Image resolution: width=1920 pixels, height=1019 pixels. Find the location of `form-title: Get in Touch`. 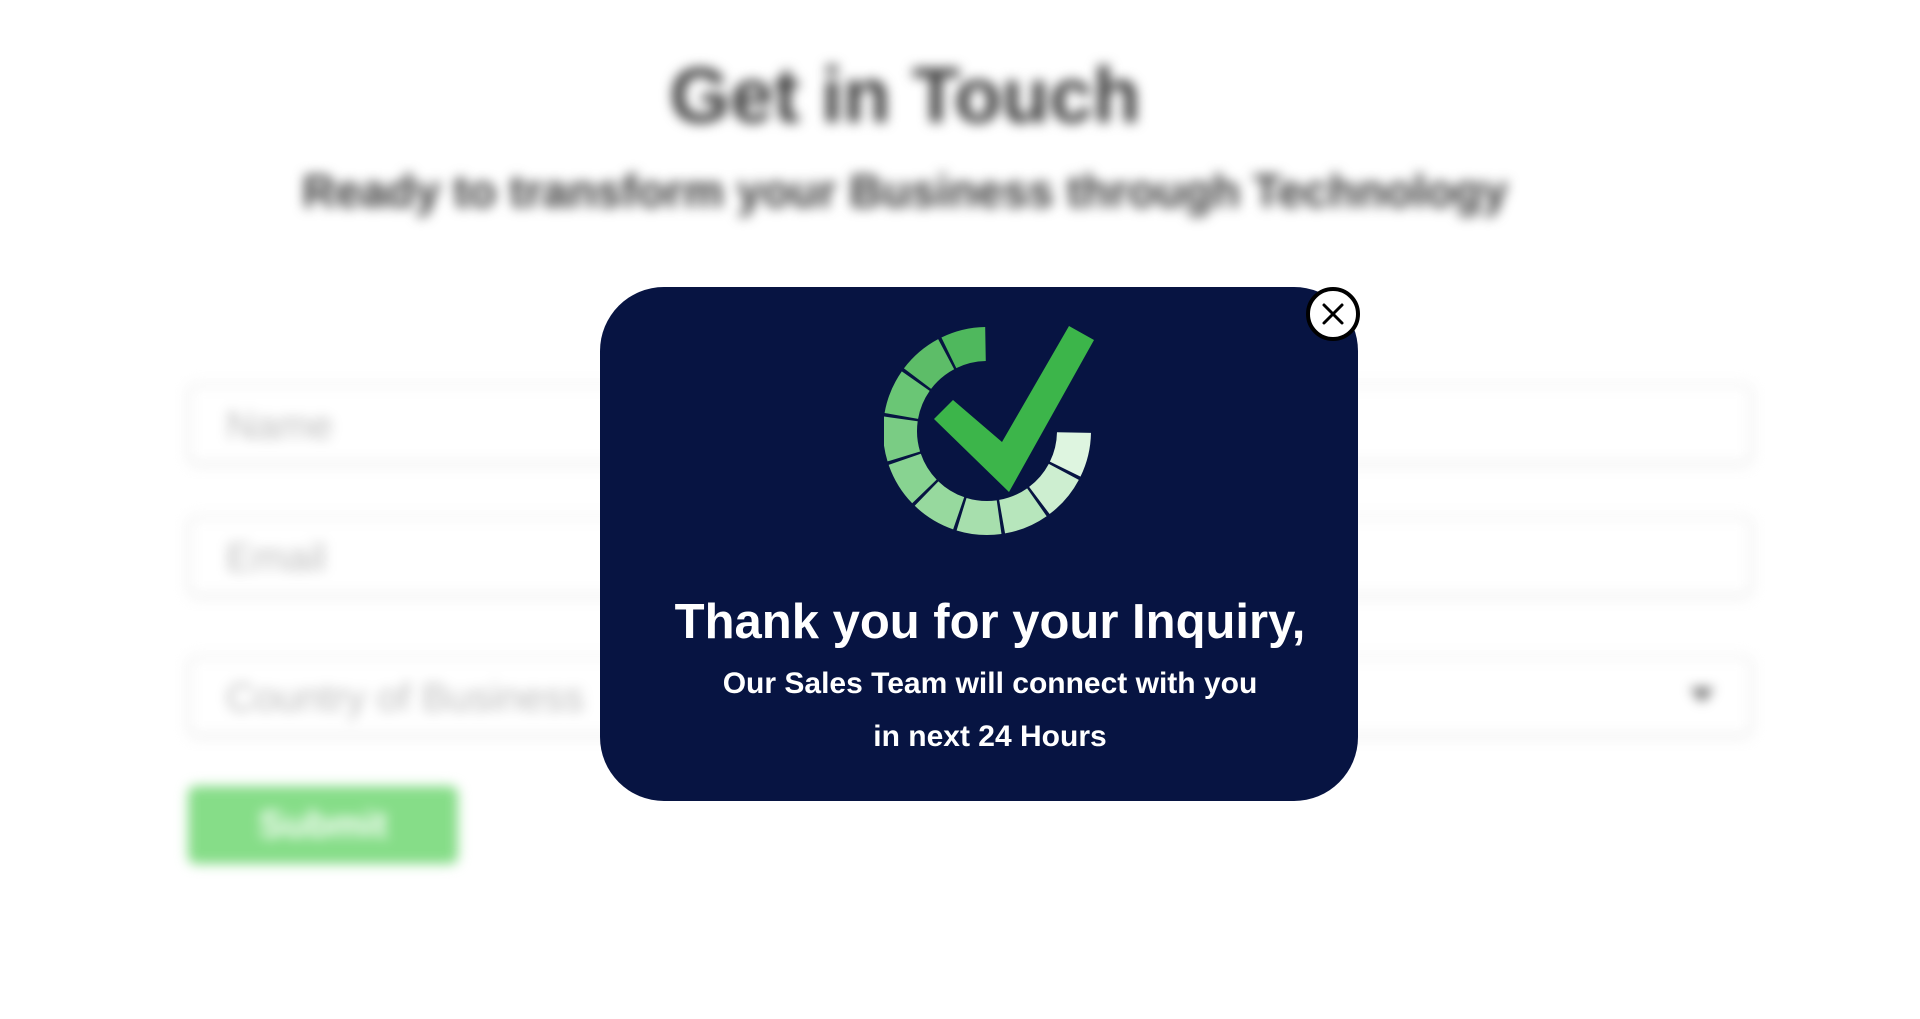

form-title: Get in Touch is located at coordinates (905, 95).